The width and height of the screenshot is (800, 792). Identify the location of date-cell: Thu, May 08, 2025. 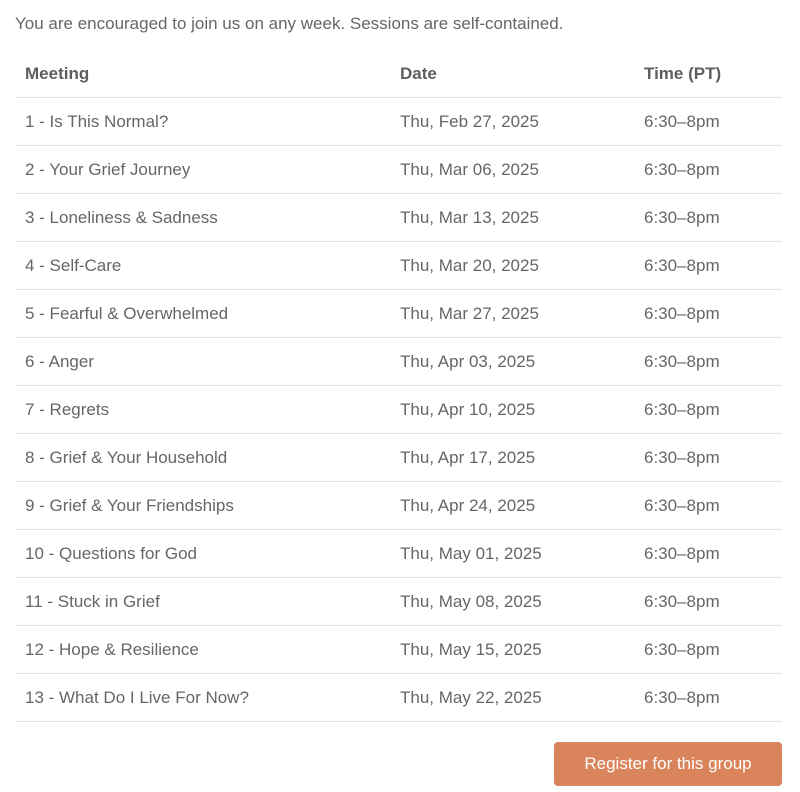
(512, 601).